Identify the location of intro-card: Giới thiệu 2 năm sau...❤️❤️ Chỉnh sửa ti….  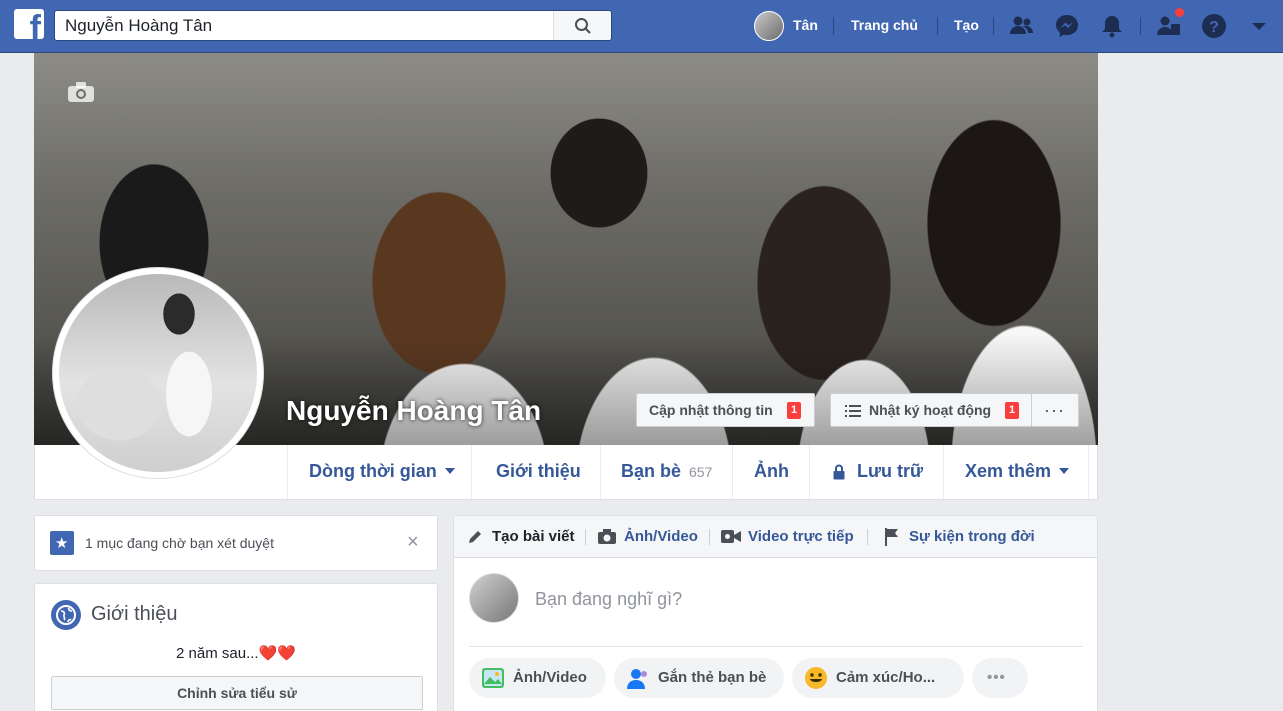
(236, 647).